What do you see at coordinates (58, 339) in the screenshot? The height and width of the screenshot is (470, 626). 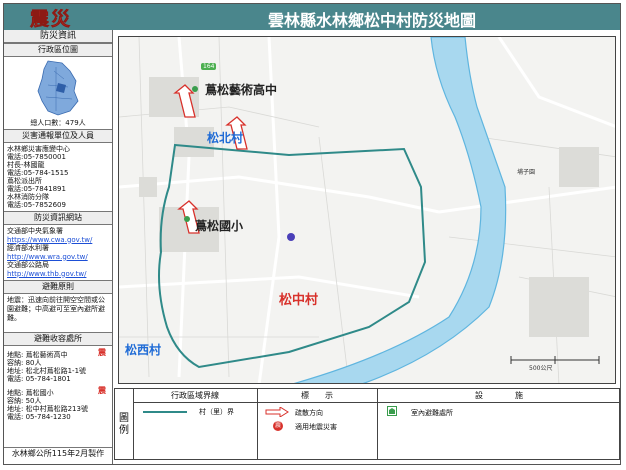 I see `shelters-title: 避難收容處所` at bounding box center [58, 339].